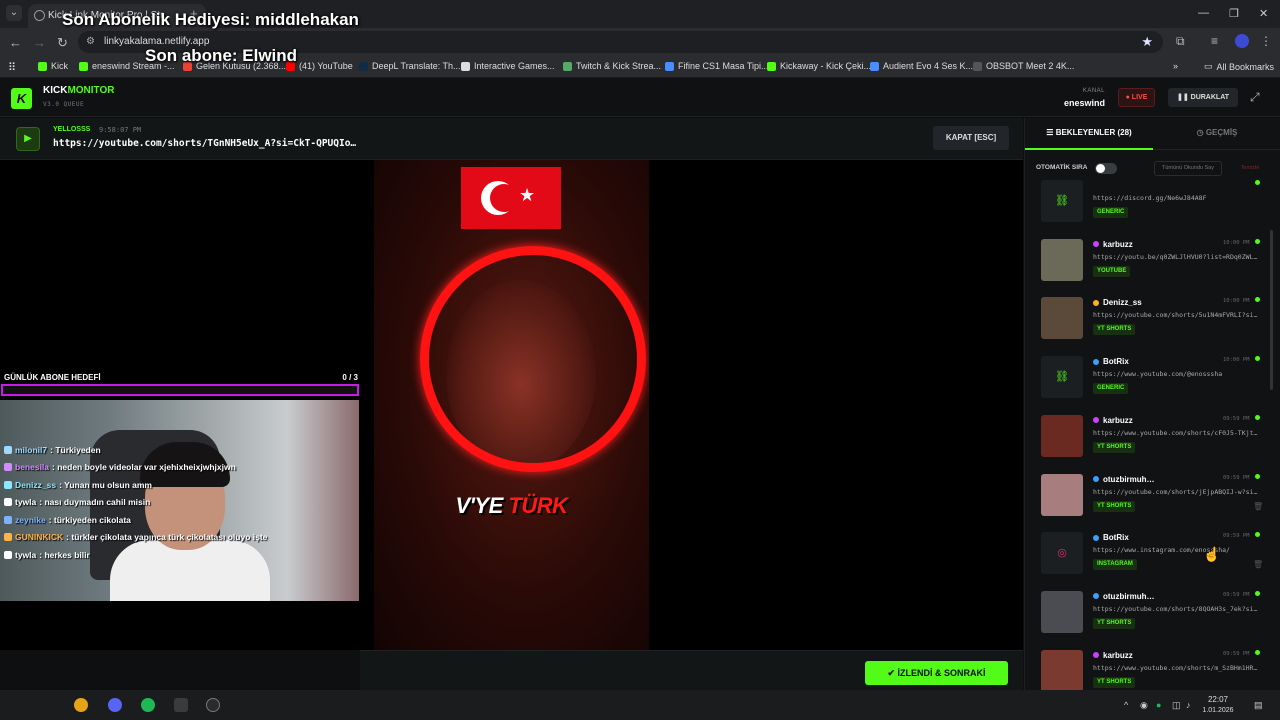  I want to click on discord-taskbar-icon, so click(115, 705).